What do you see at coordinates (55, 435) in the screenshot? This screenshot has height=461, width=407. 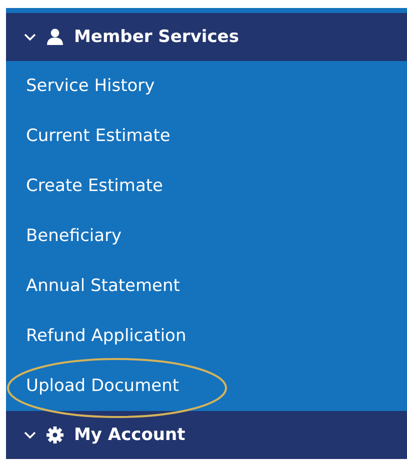 I see `gear-icon` at bounding box center [55, 435].